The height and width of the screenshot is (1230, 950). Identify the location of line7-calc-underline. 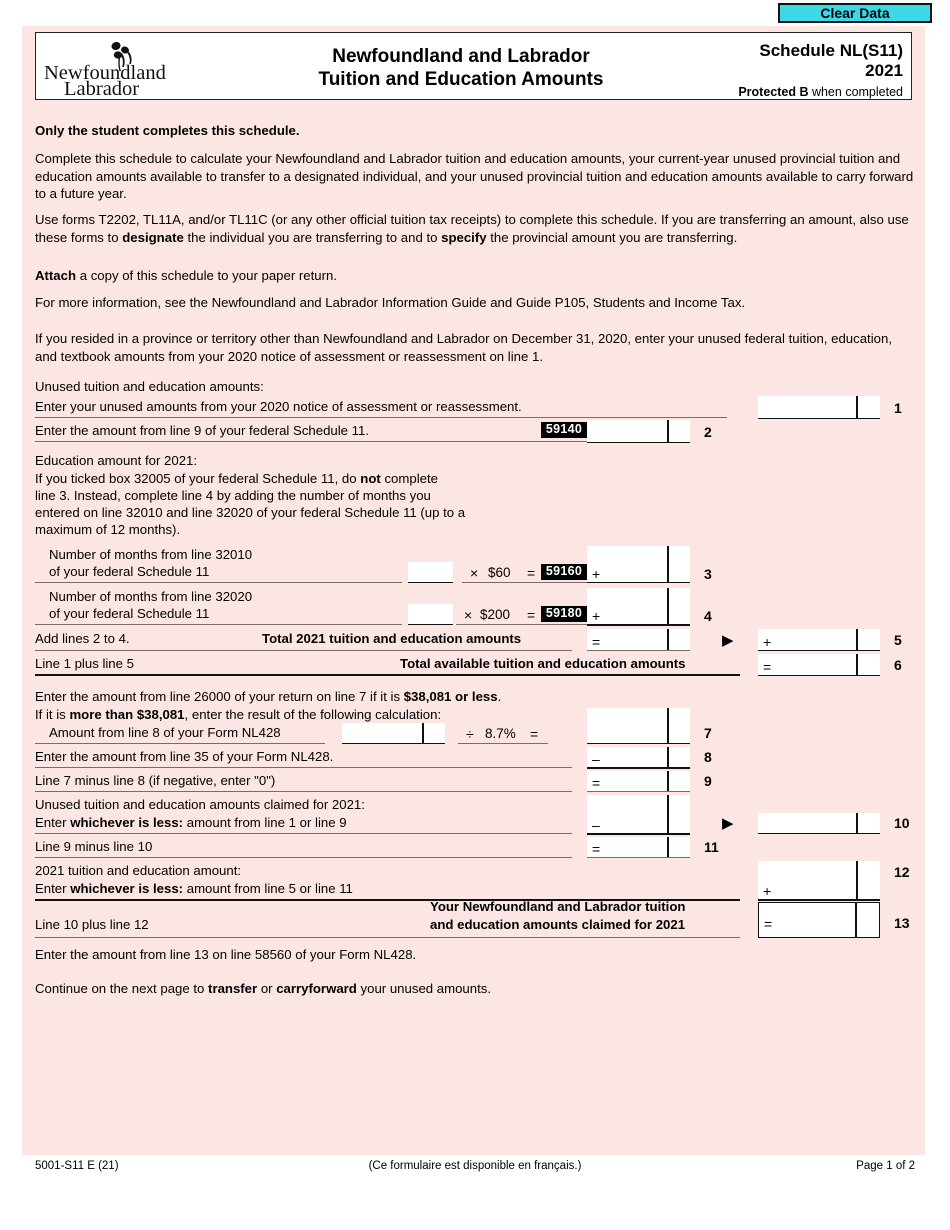
(503, 743).